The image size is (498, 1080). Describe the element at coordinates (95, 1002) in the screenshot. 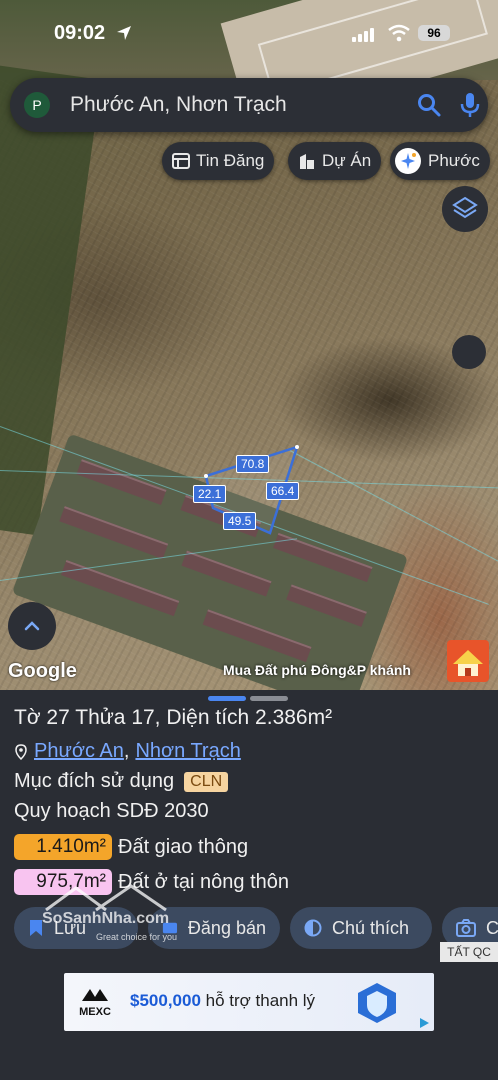

I see `mexc-logo: MEXC` at that location.